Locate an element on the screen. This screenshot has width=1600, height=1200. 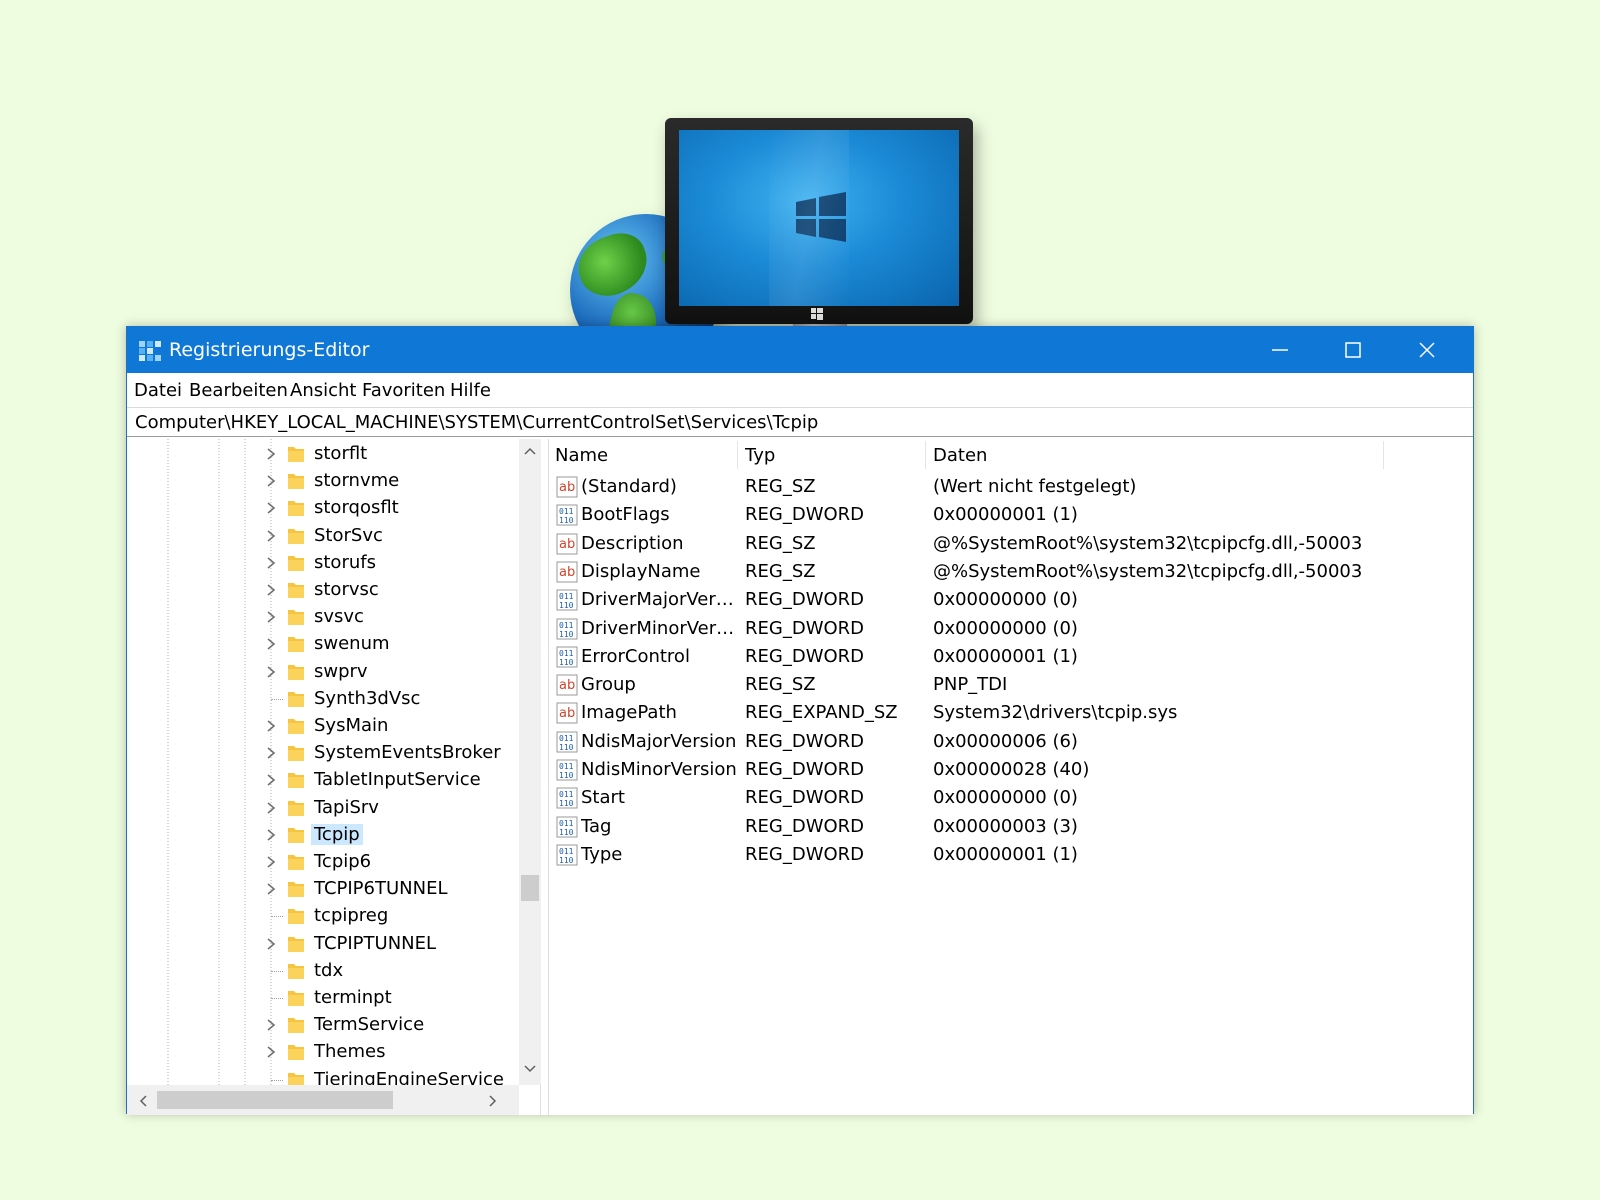
tree-item: storvsc is located at coordinates (323, 590).